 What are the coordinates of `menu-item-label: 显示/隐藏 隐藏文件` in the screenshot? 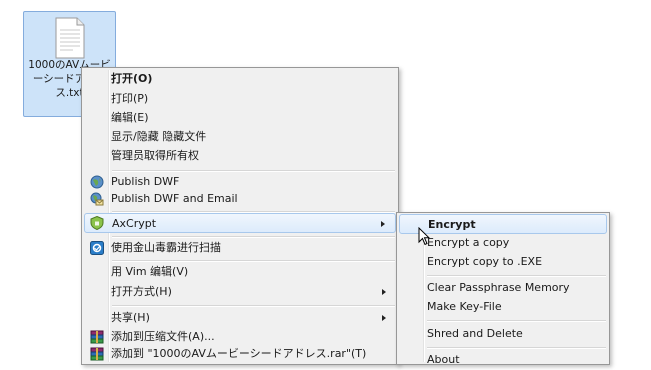 It's located at (159, 136).